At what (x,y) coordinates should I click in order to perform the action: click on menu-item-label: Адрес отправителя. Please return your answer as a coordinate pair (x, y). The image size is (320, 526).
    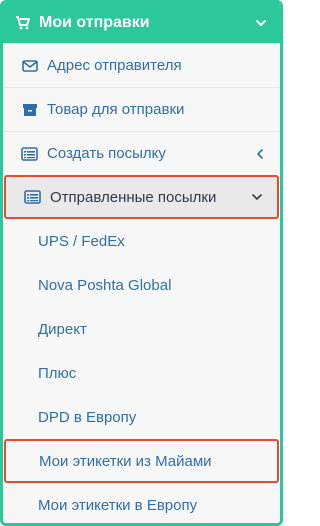
    Looking at the image, I should click on (114, 65).